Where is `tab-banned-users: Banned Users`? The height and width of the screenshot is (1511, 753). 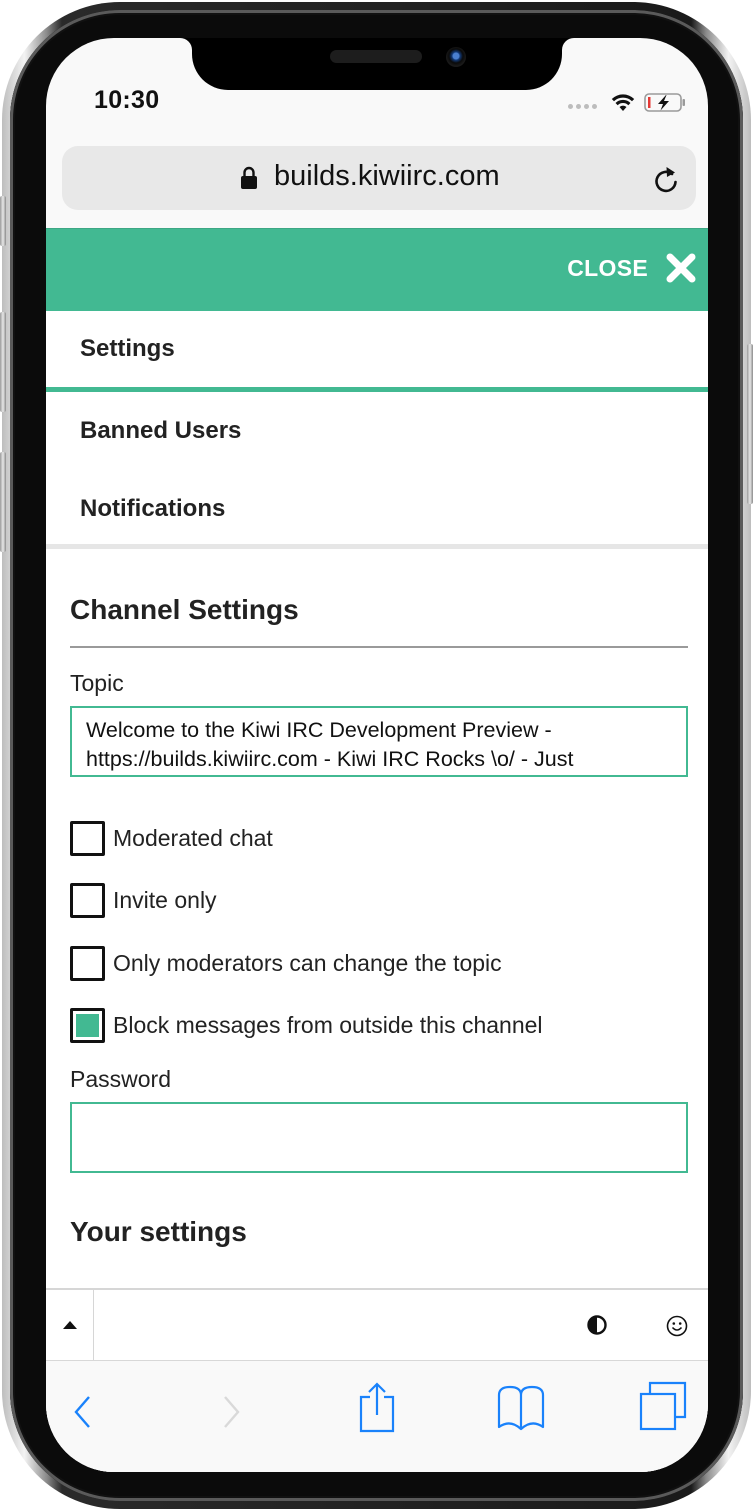
tab-banned-users: Banned Users is located at coordinates (377, 431).